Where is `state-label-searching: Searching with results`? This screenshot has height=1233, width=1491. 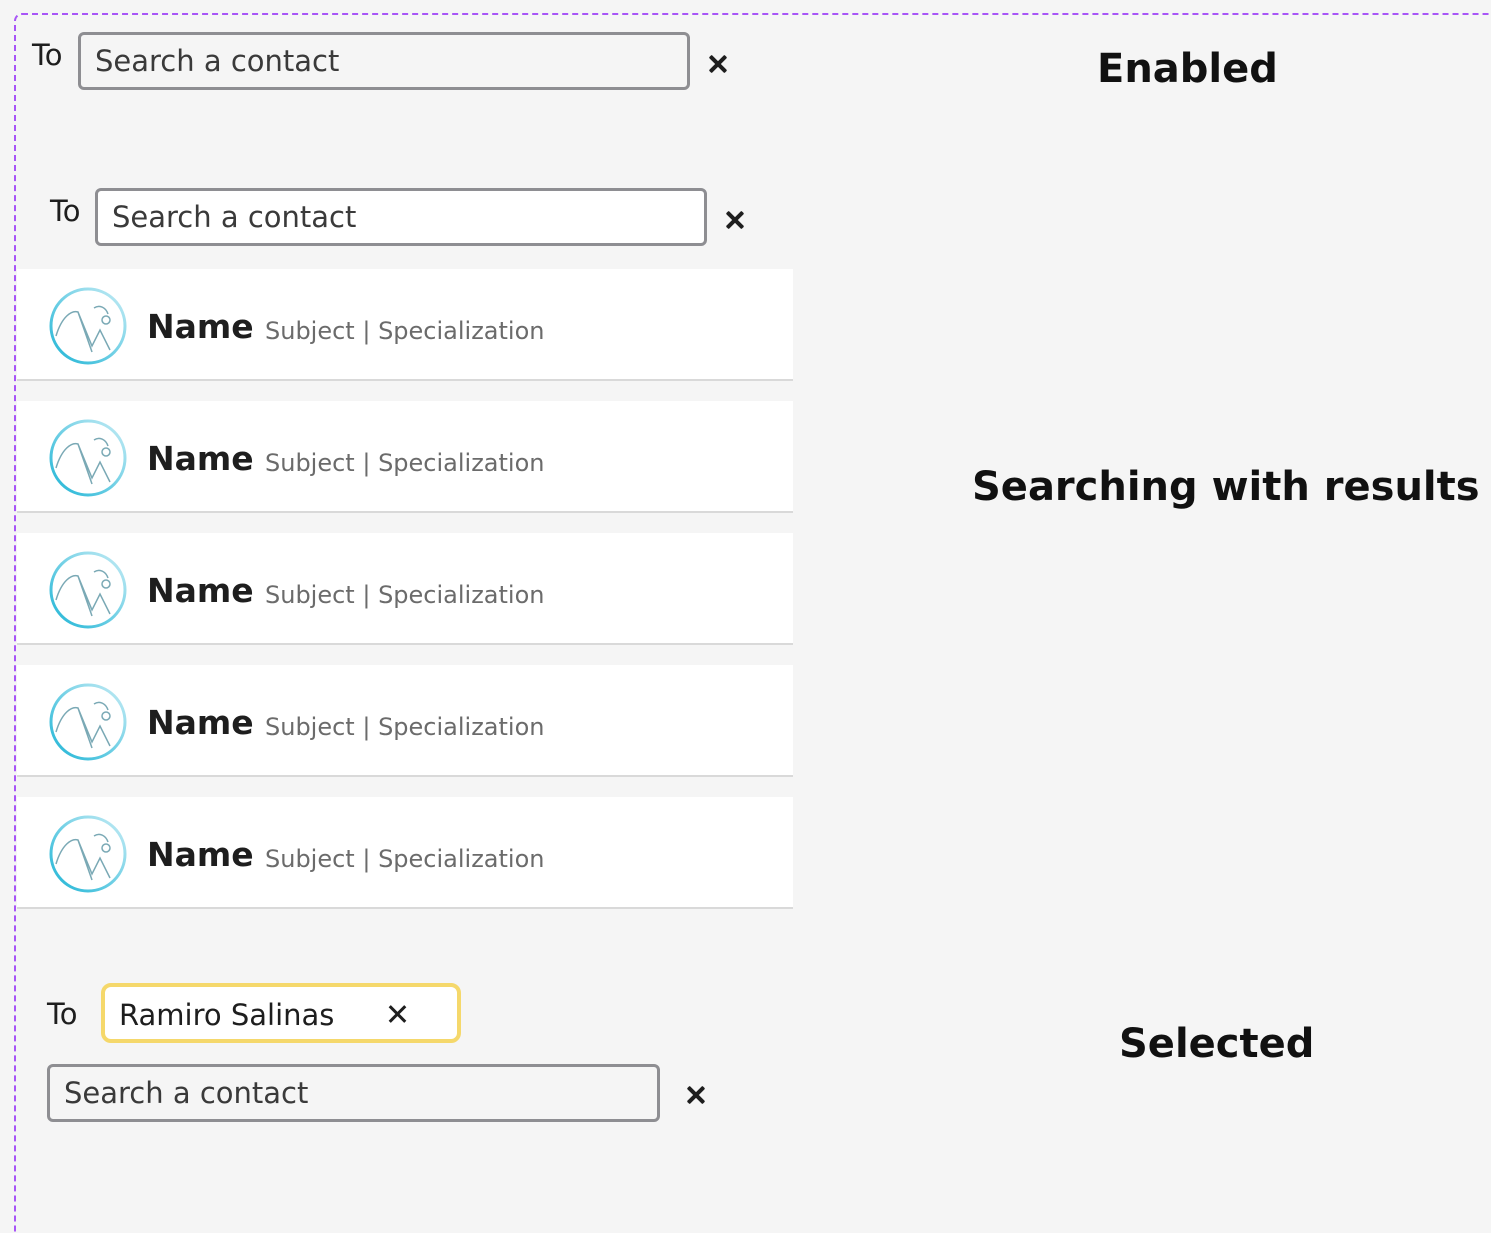
state-label-searching: Searching with results is located at coordinates (1226, 487).